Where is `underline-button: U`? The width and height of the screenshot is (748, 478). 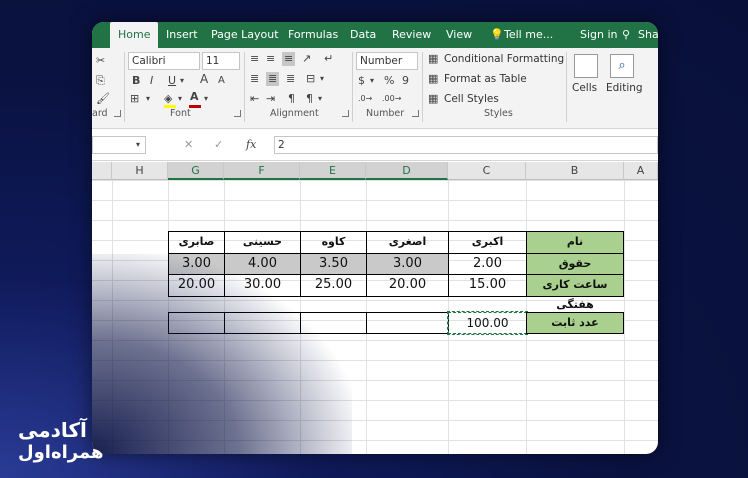
underline-button: U is located at coordinates (172, 81).